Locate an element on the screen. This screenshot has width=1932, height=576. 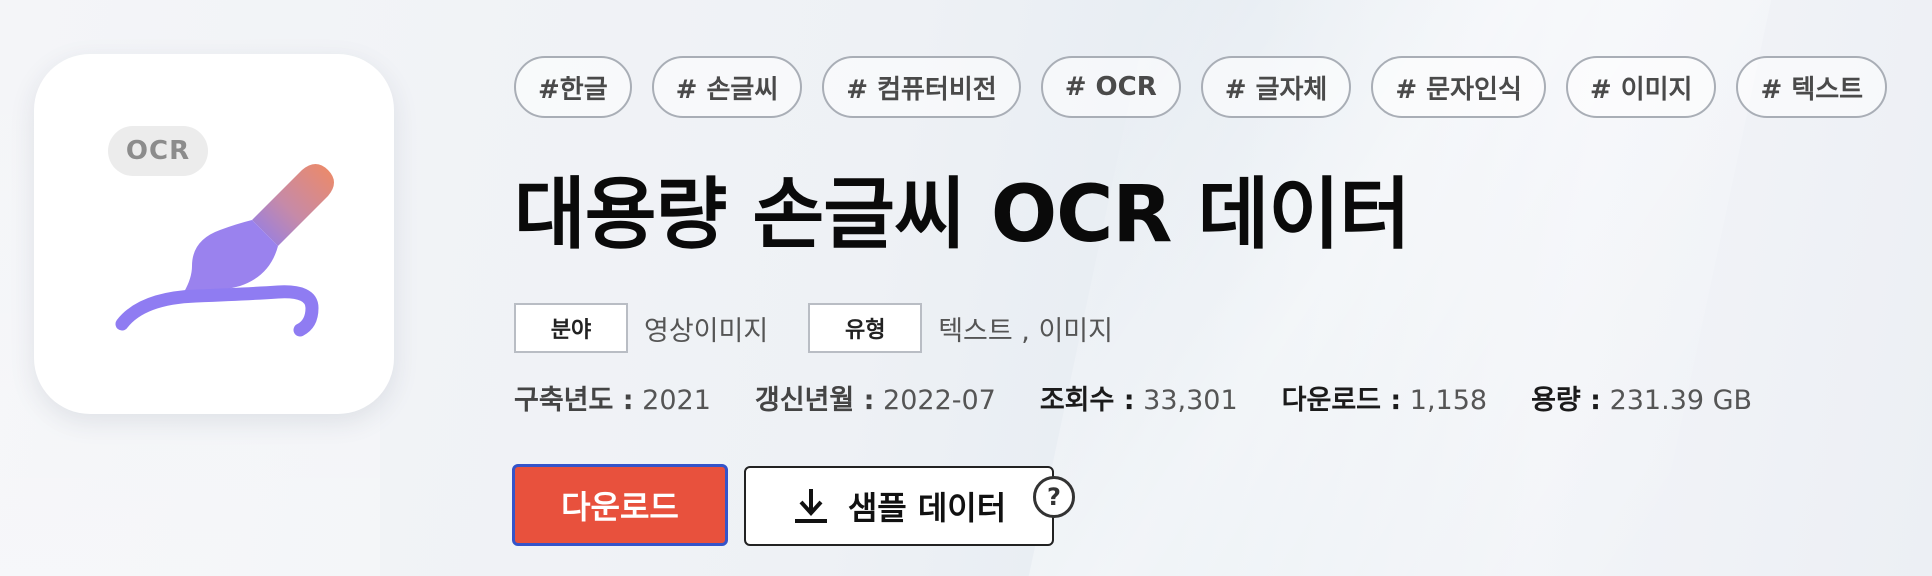
page-title: 대용량 손글씨 OCR 데이터 is located at coordinates (962, 215).